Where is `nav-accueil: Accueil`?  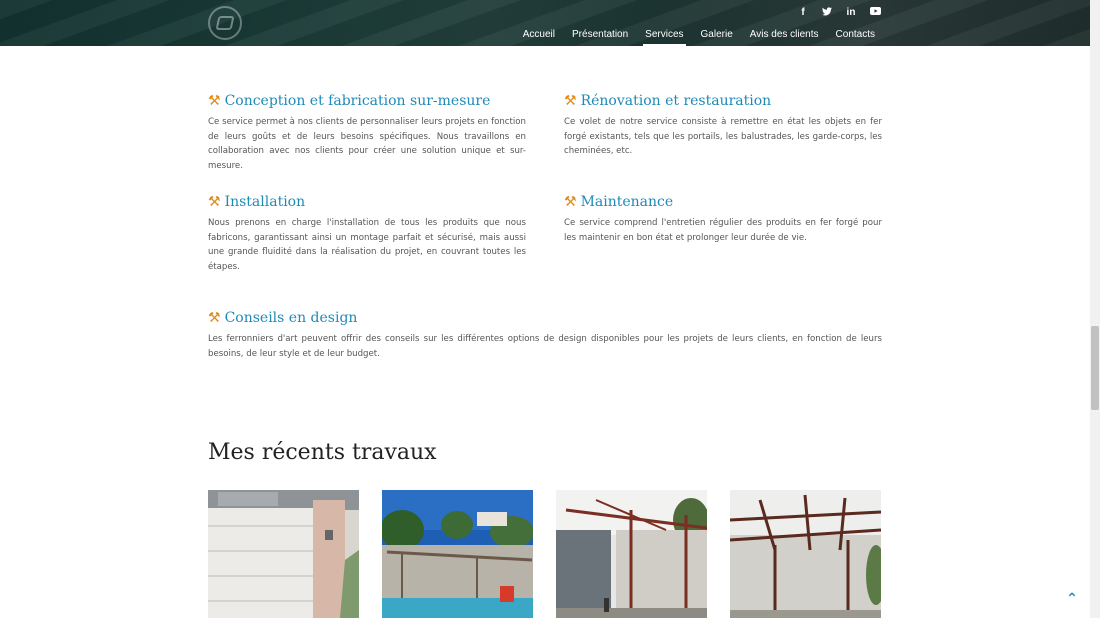 nav-accueil: Accueil is located at coordinates (539, 37).